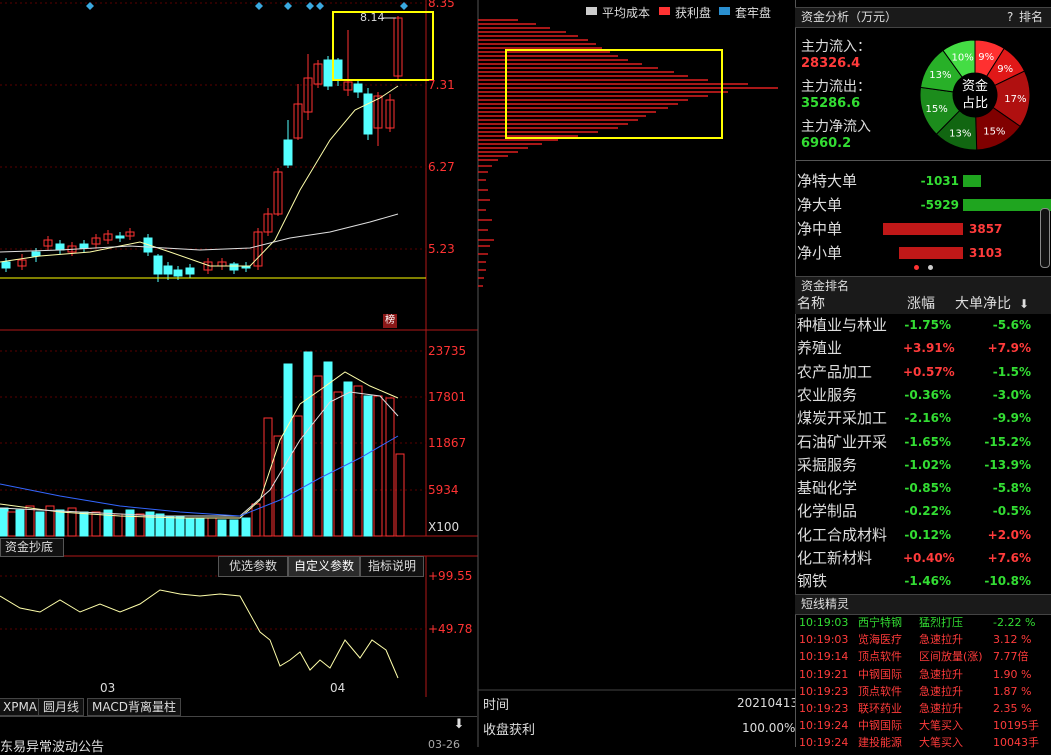  Describe the element at coordinates (916, 267) in the screenshot. I see `page-dot-active` at that location.